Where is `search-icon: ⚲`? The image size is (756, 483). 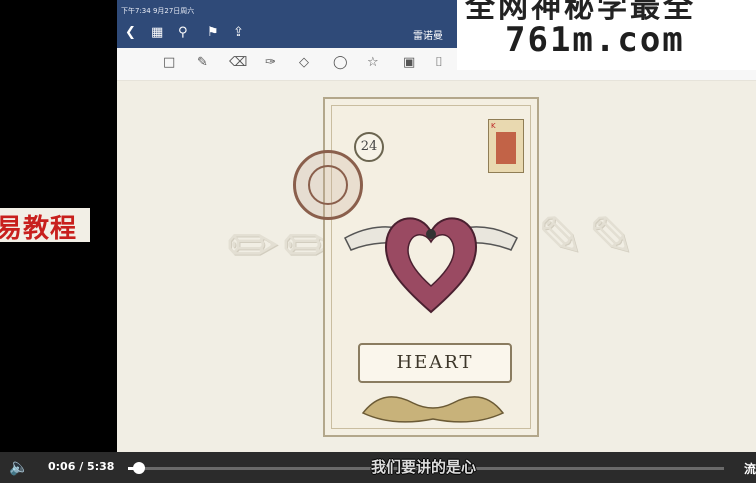 search-icon: ⚲ is located at coordinates (183, 33).